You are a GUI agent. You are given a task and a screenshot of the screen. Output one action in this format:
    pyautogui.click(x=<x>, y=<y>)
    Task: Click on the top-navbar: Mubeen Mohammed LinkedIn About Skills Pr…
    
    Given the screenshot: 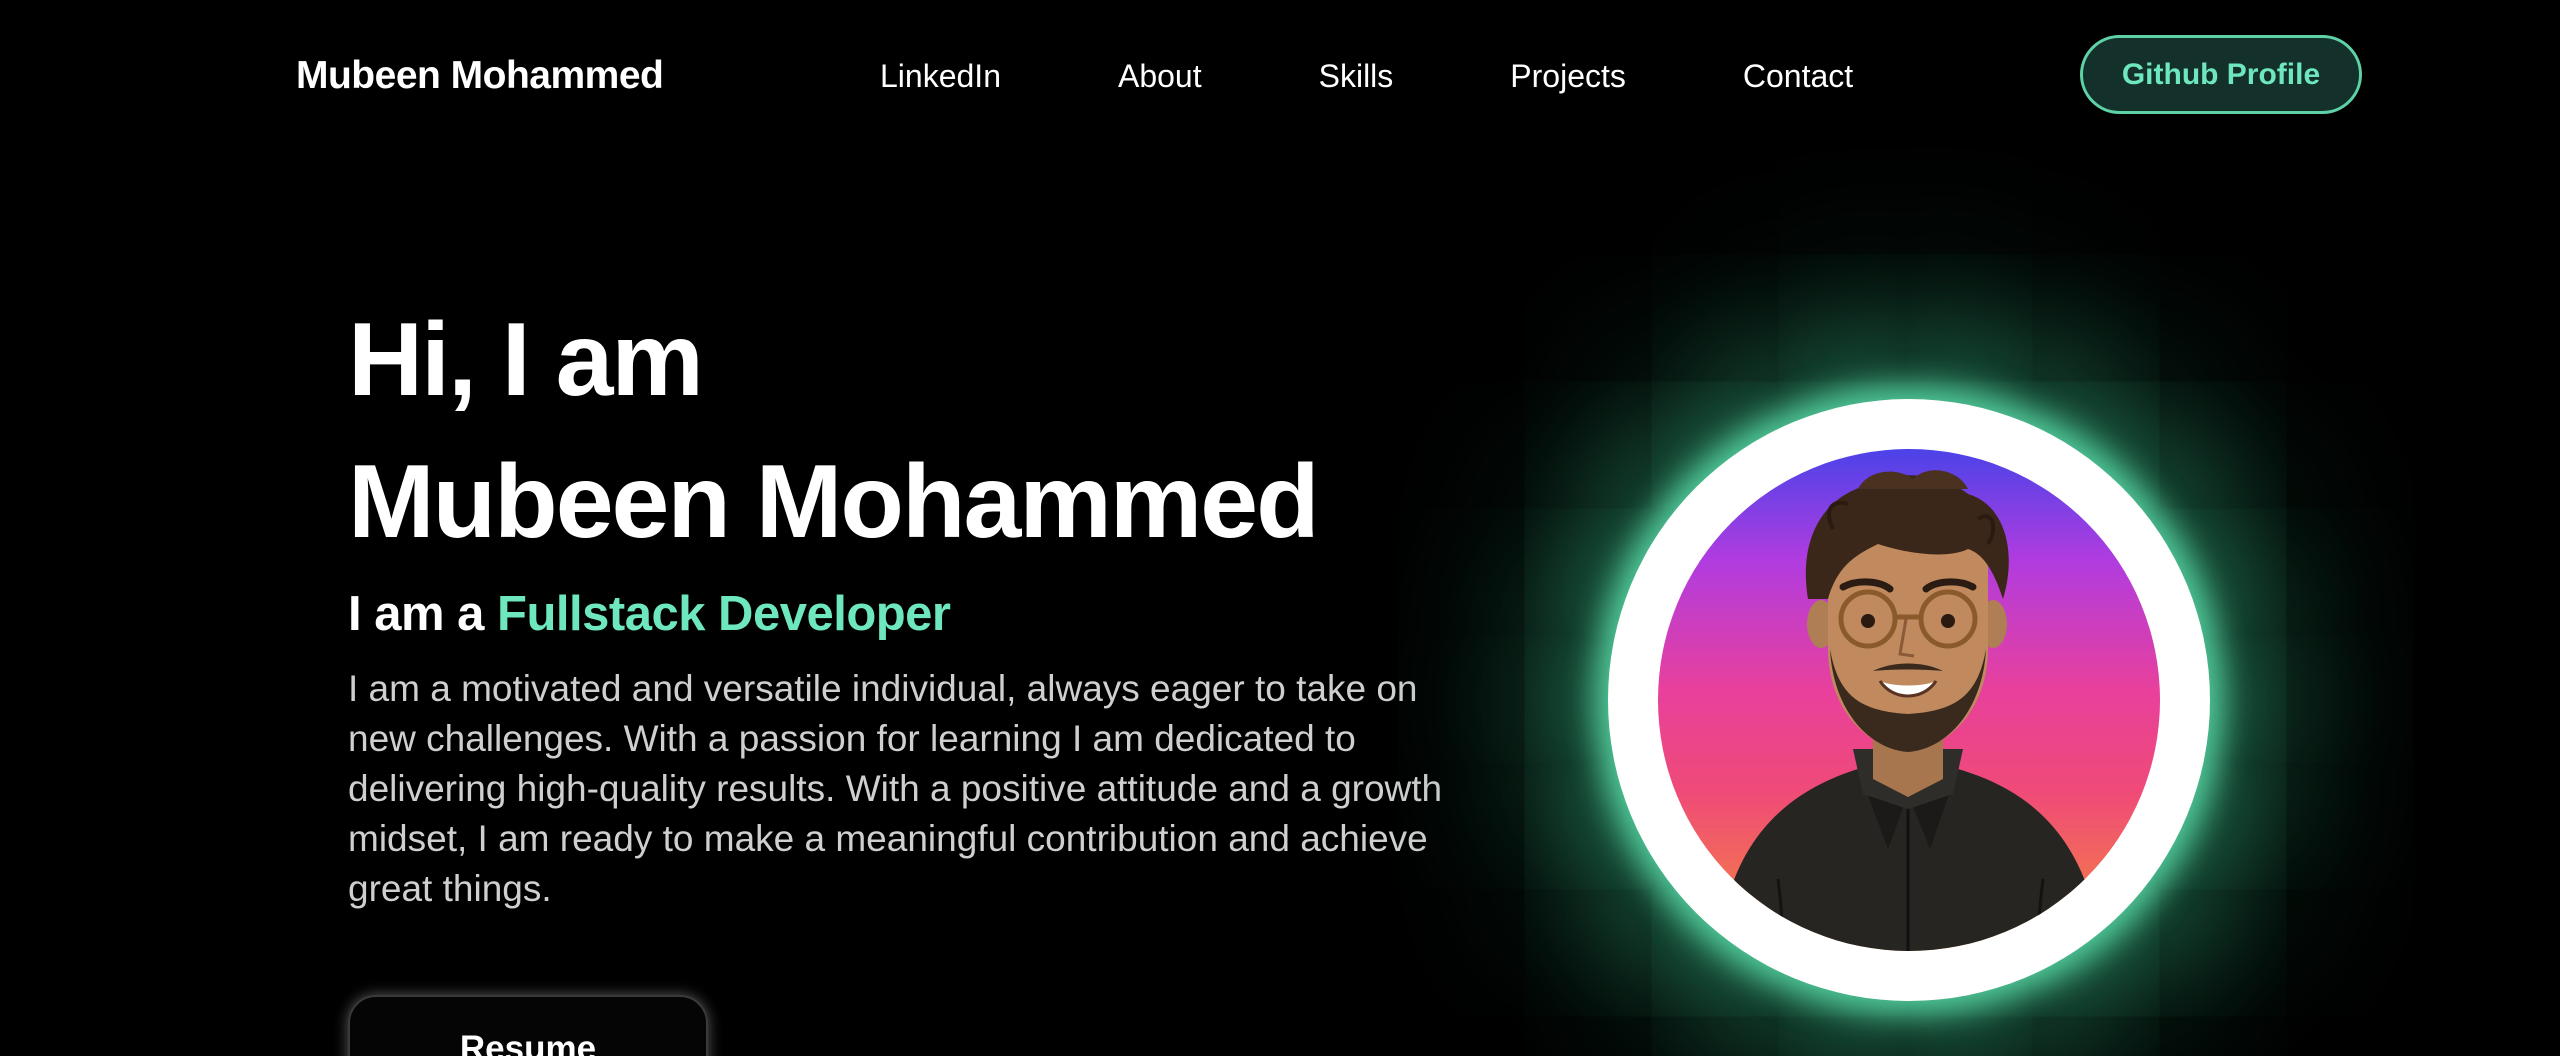 What is the action you would take?
    pyautogui.click(x=1280, y=76)
    